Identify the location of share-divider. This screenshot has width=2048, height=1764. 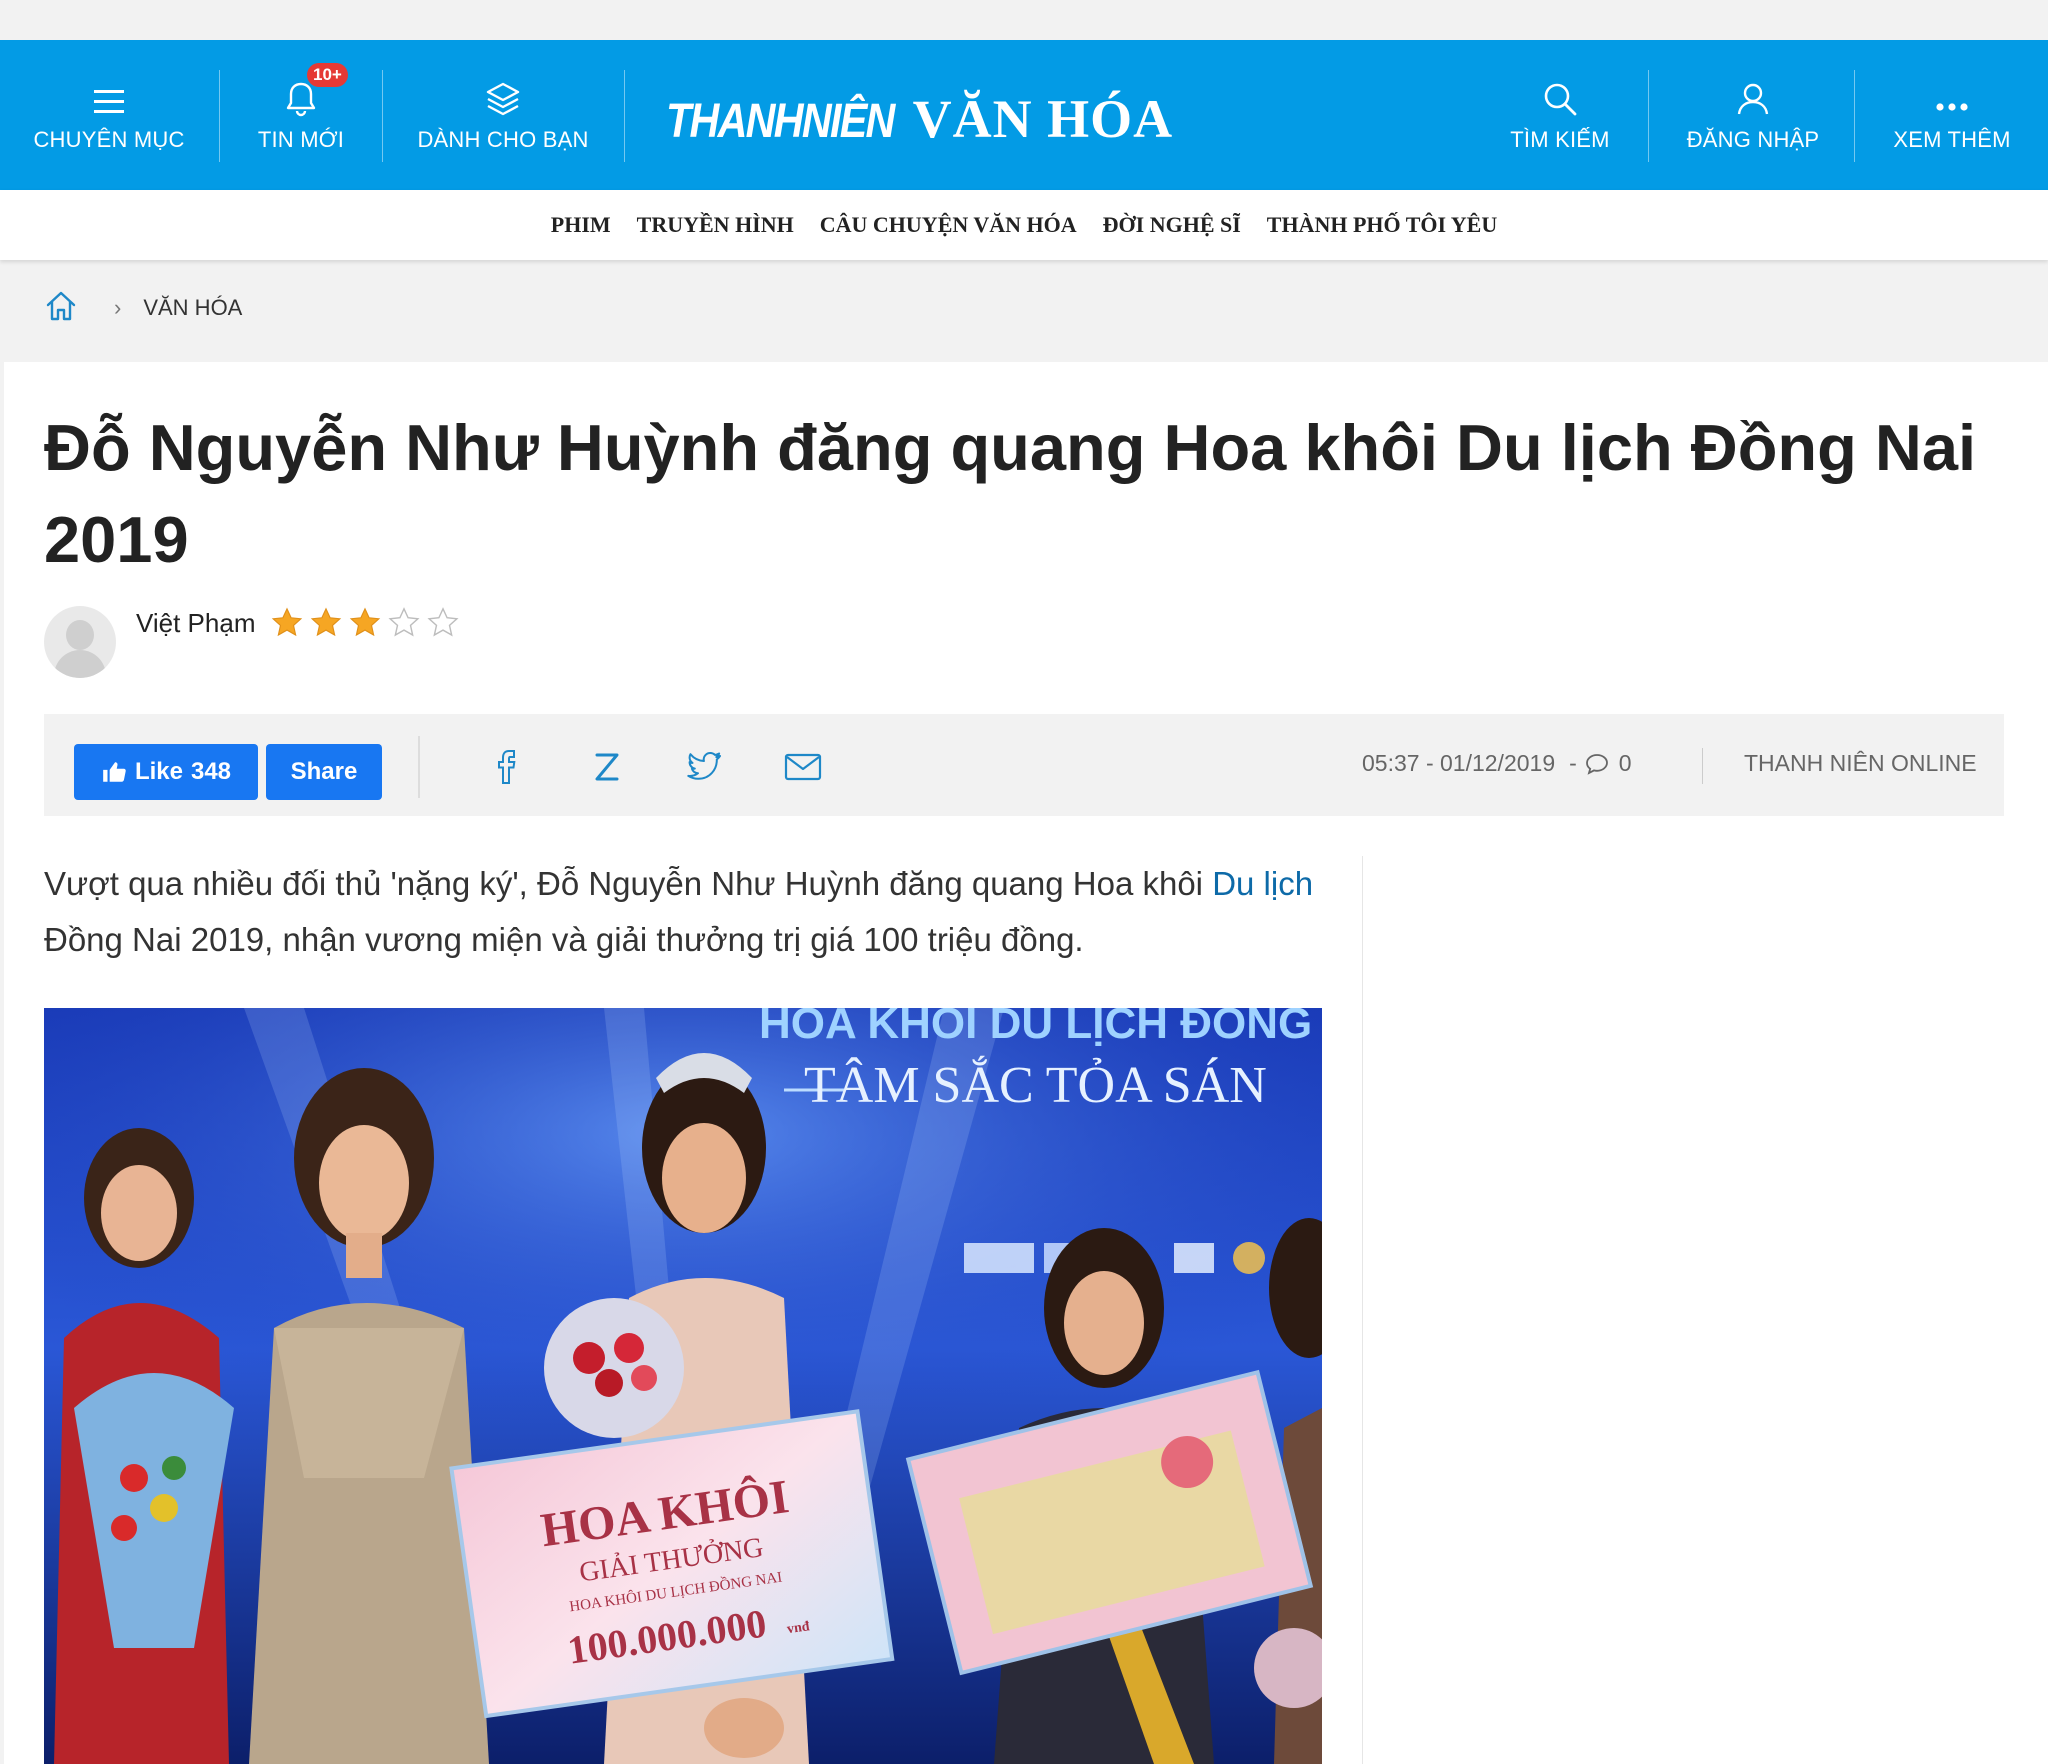
(419, 767).